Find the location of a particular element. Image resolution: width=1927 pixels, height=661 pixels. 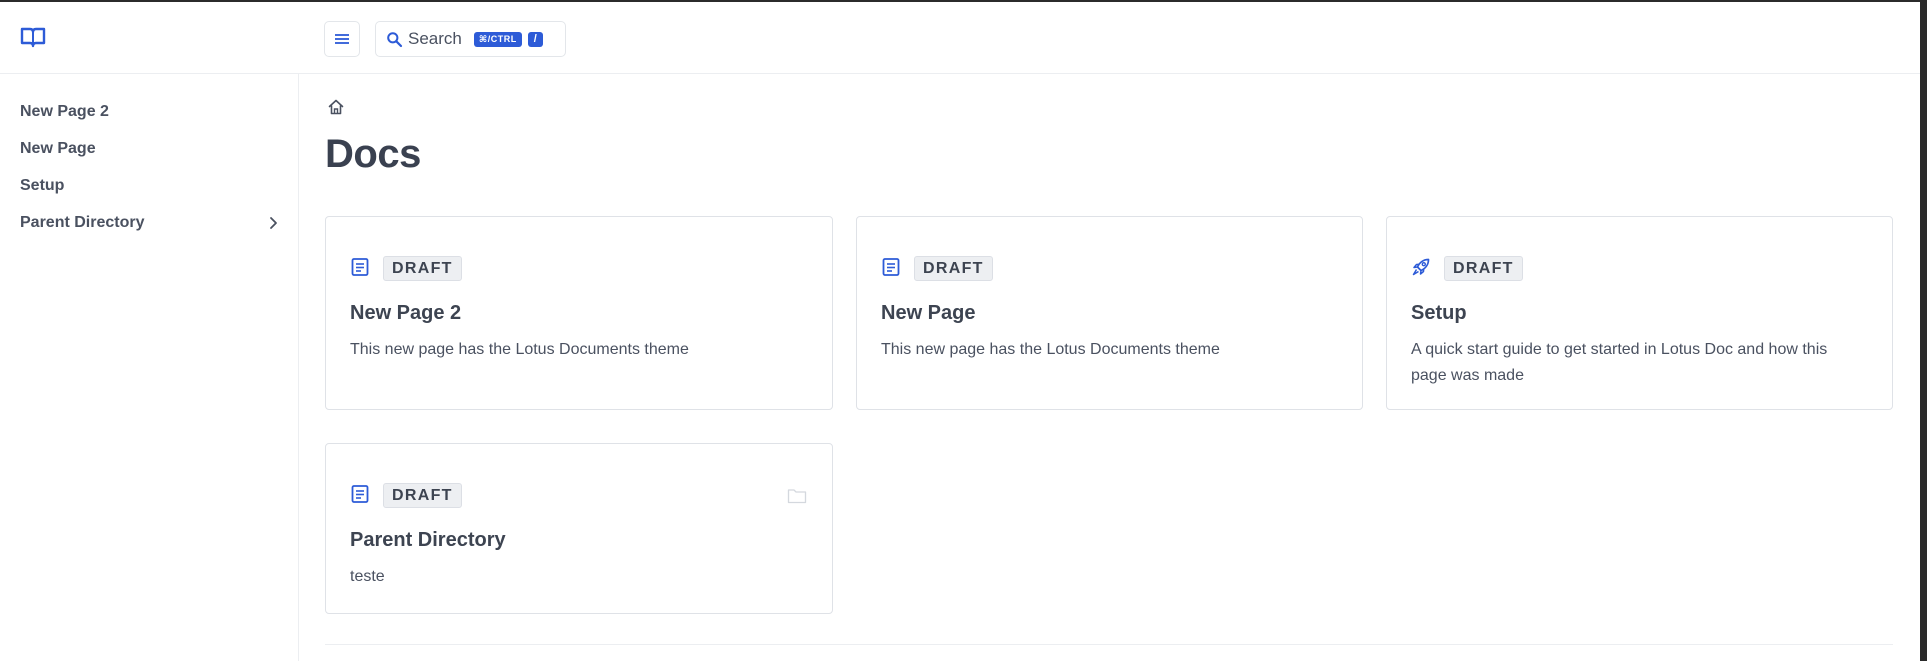

shortcut-key-badge: / is located at coordinates (535, 39).